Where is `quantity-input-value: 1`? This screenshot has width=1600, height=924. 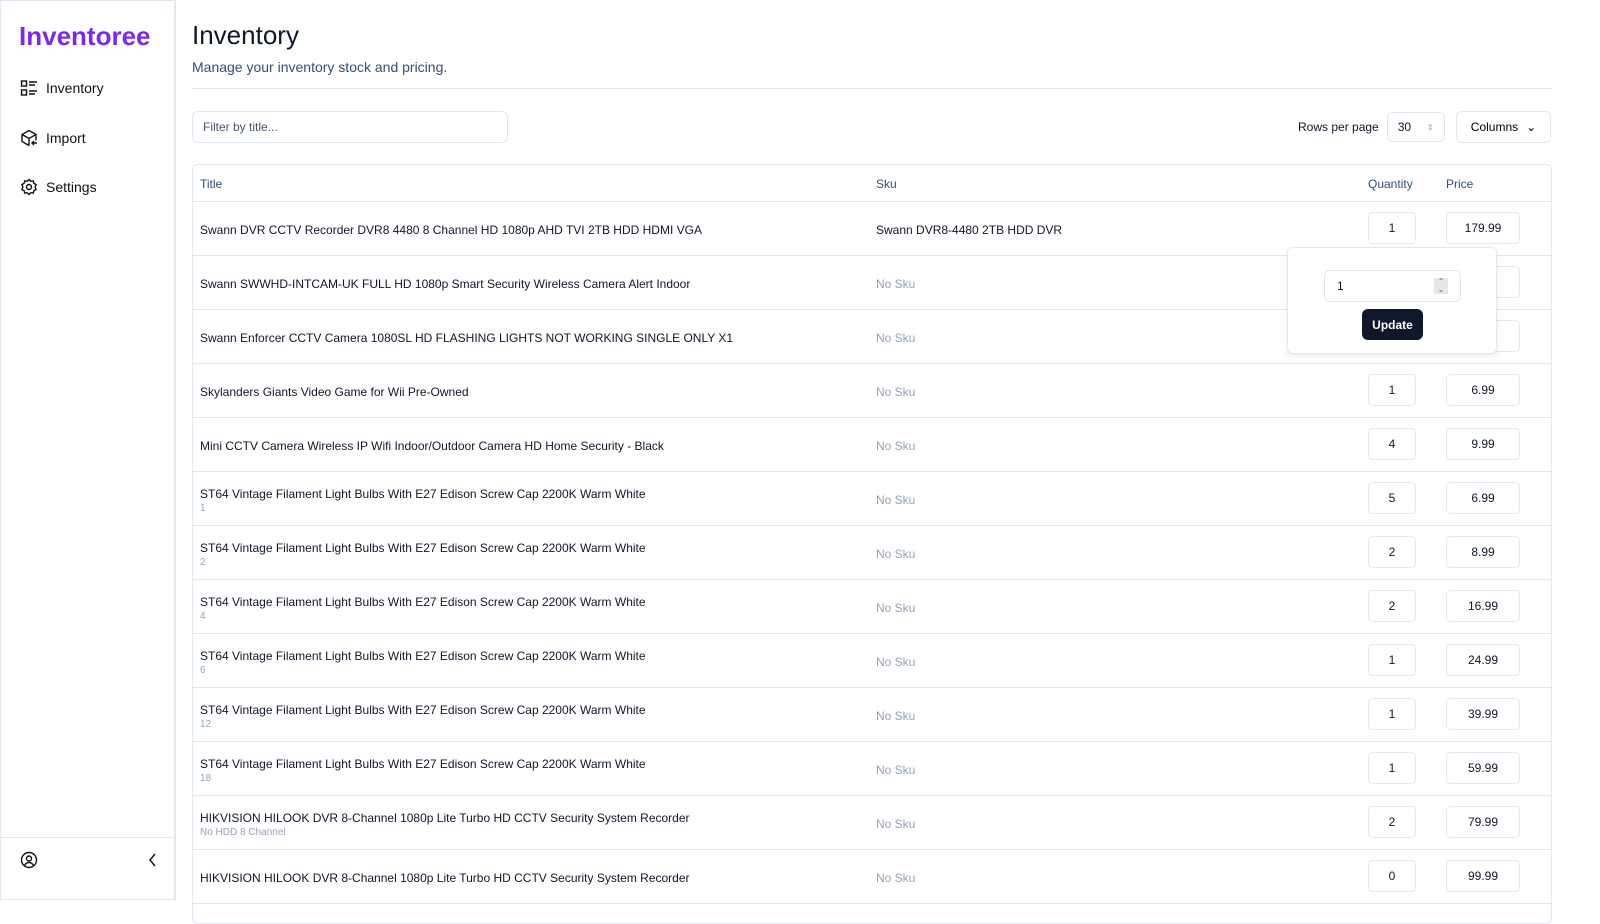 quantity-input-value: 1 is located at coordinates (1340, 286).